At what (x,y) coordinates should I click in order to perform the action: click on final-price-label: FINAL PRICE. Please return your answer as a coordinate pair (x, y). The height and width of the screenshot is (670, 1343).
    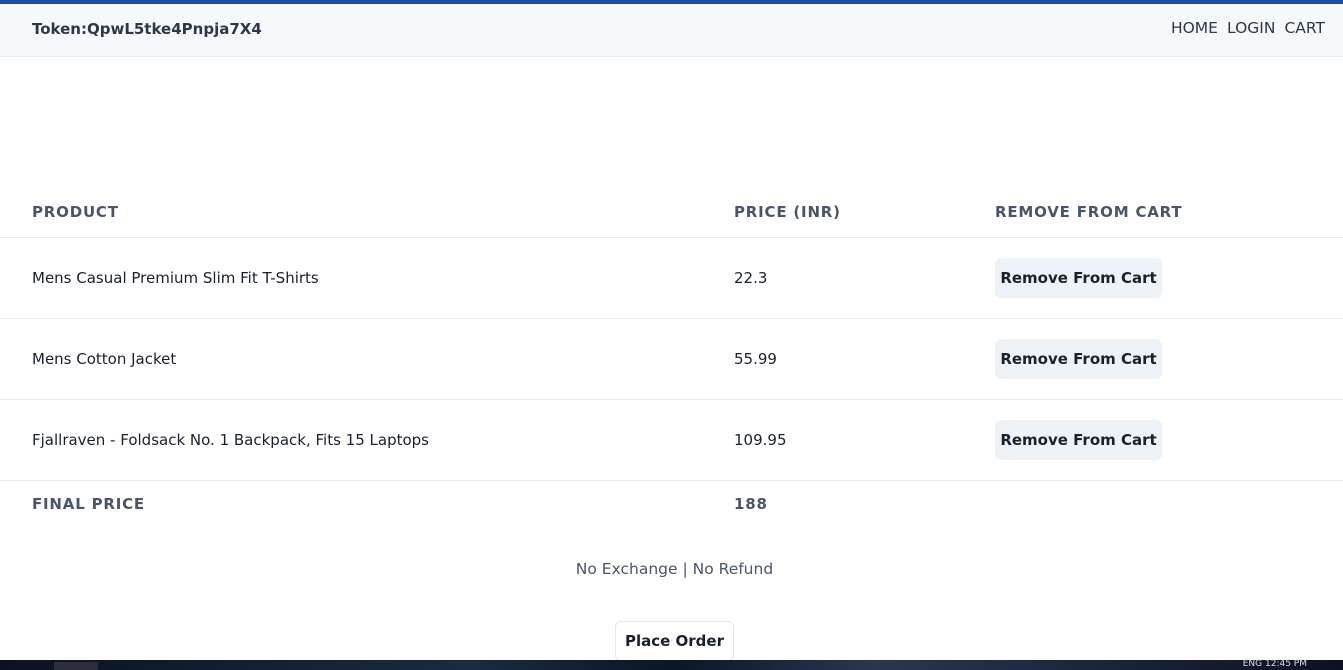
    Looking at the image, I should click on (88, 504).